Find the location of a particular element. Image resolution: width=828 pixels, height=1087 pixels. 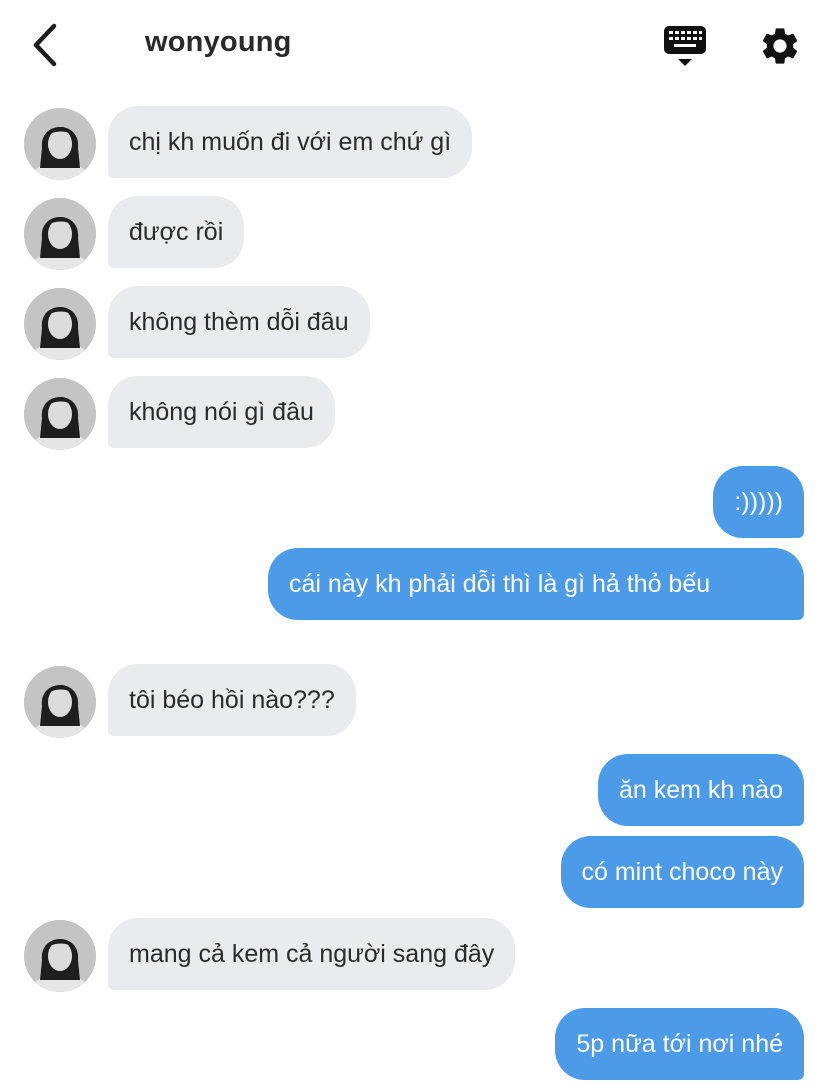

message-bubble-outgoing: ăn kem kh nào is located at coordinates (701, 790).